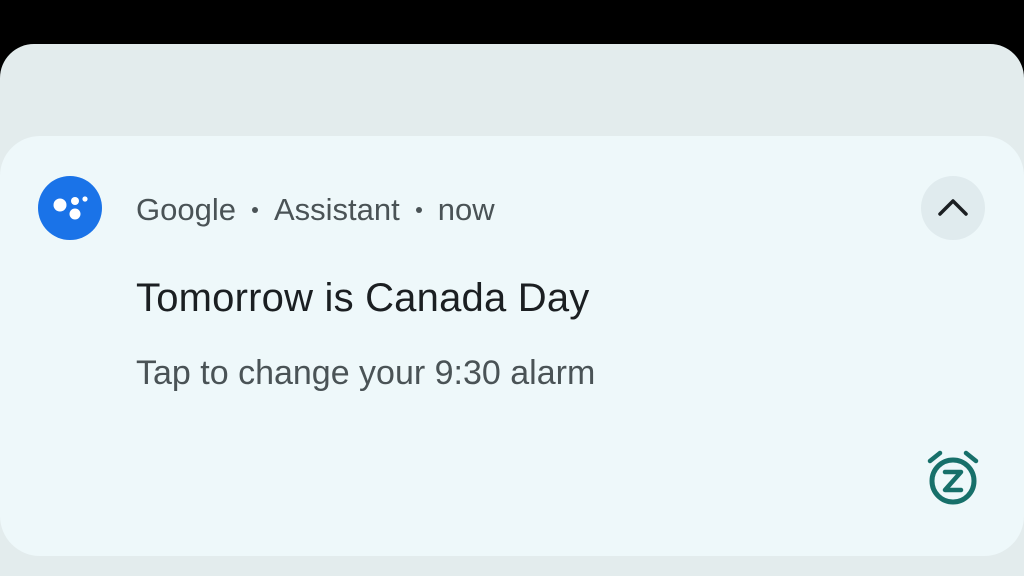  I want to click on google-assistant-icon, so click(70, 208).